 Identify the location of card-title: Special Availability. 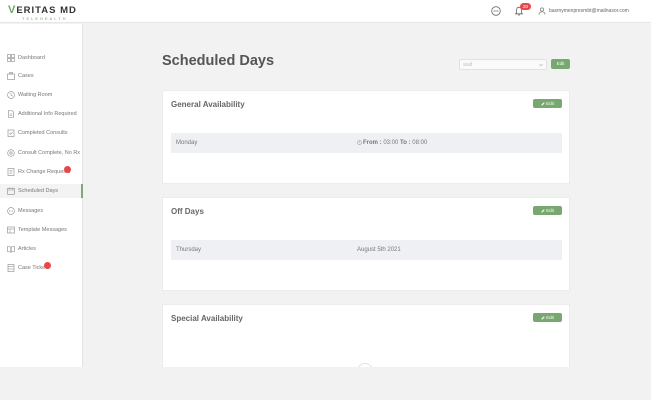
(207, 318).